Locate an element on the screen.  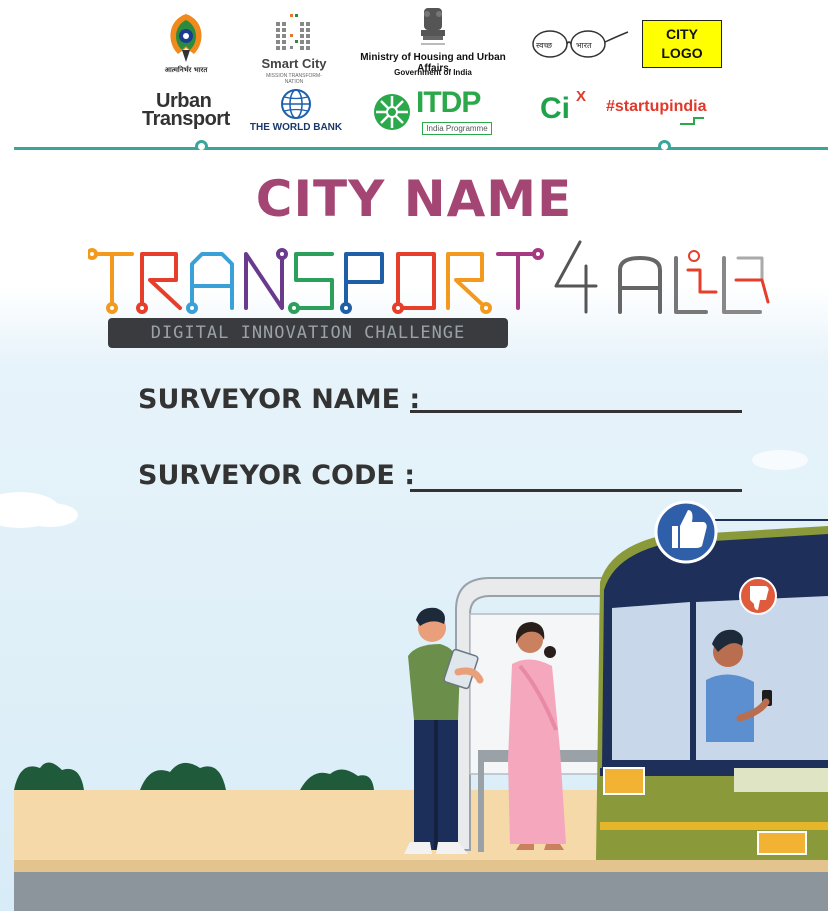
digital-innovation-challenge-badge: DIGITAL INNOVATION CHALLENGE is located at coordinates (308, 333).